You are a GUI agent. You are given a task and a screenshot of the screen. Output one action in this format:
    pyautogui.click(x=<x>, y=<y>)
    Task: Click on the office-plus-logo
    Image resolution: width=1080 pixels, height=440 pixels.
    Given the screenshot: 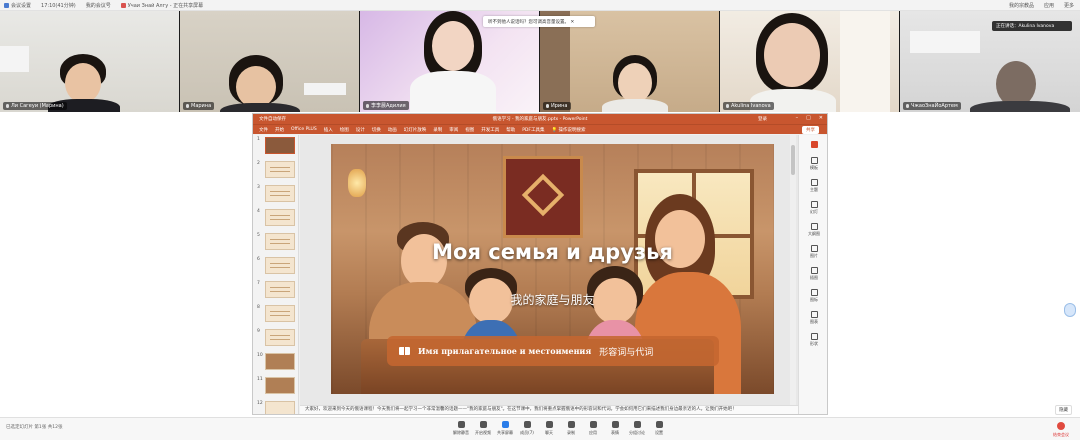 What is the action you would take?
    pyautogui.click(x=813, y=145)
    